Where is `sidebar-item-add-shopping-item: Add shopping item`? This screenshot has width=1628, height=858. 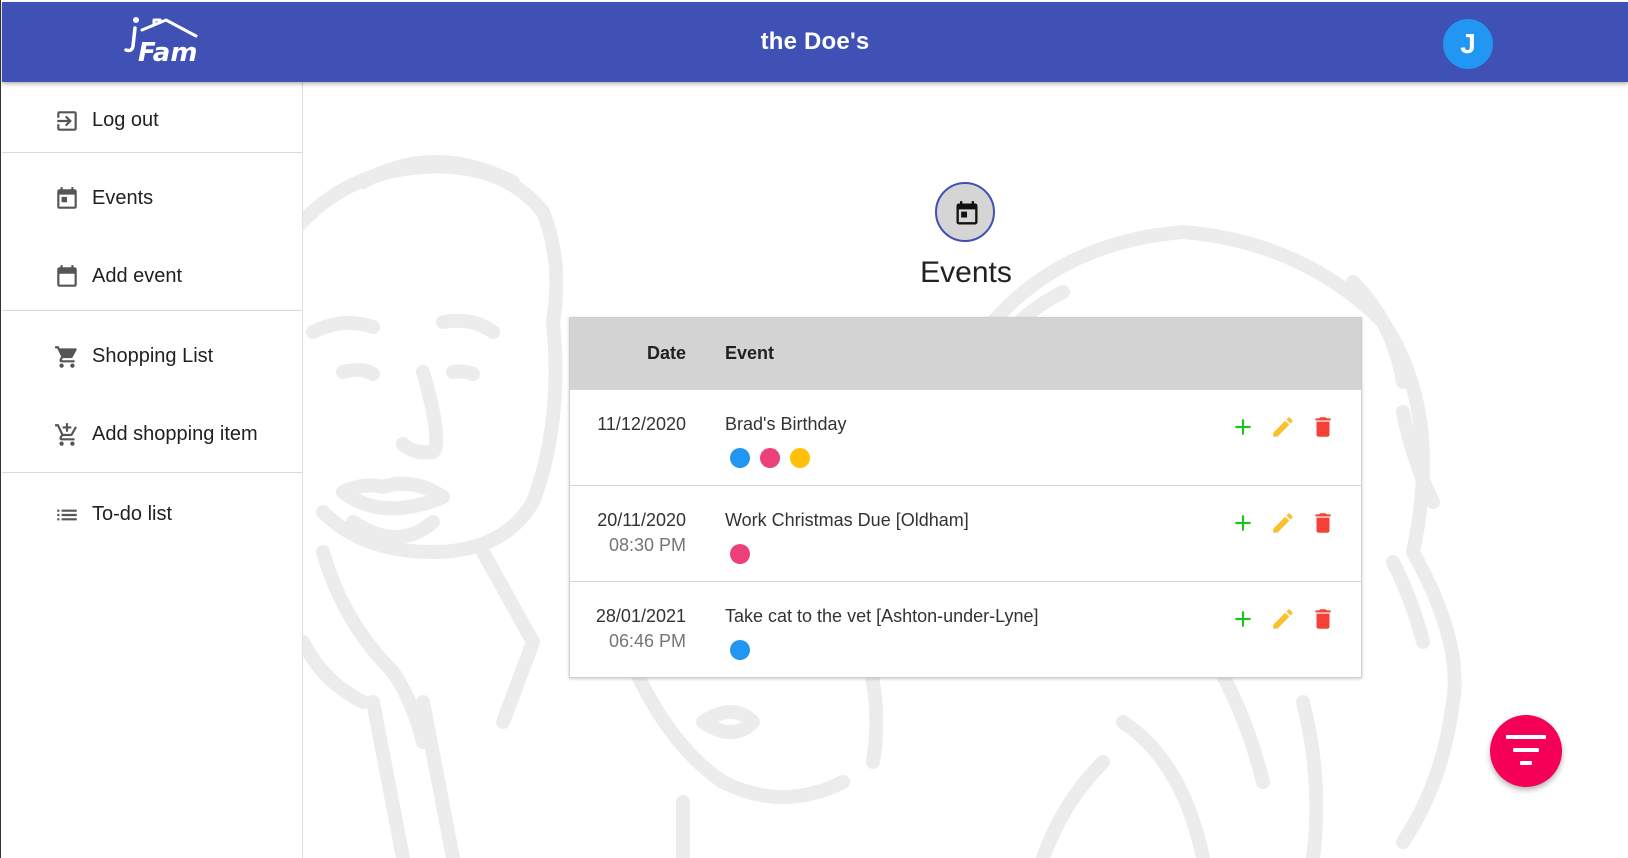
sidebar-item-add-shopping-item: Add shopping item is located at coordinates (152, 434).